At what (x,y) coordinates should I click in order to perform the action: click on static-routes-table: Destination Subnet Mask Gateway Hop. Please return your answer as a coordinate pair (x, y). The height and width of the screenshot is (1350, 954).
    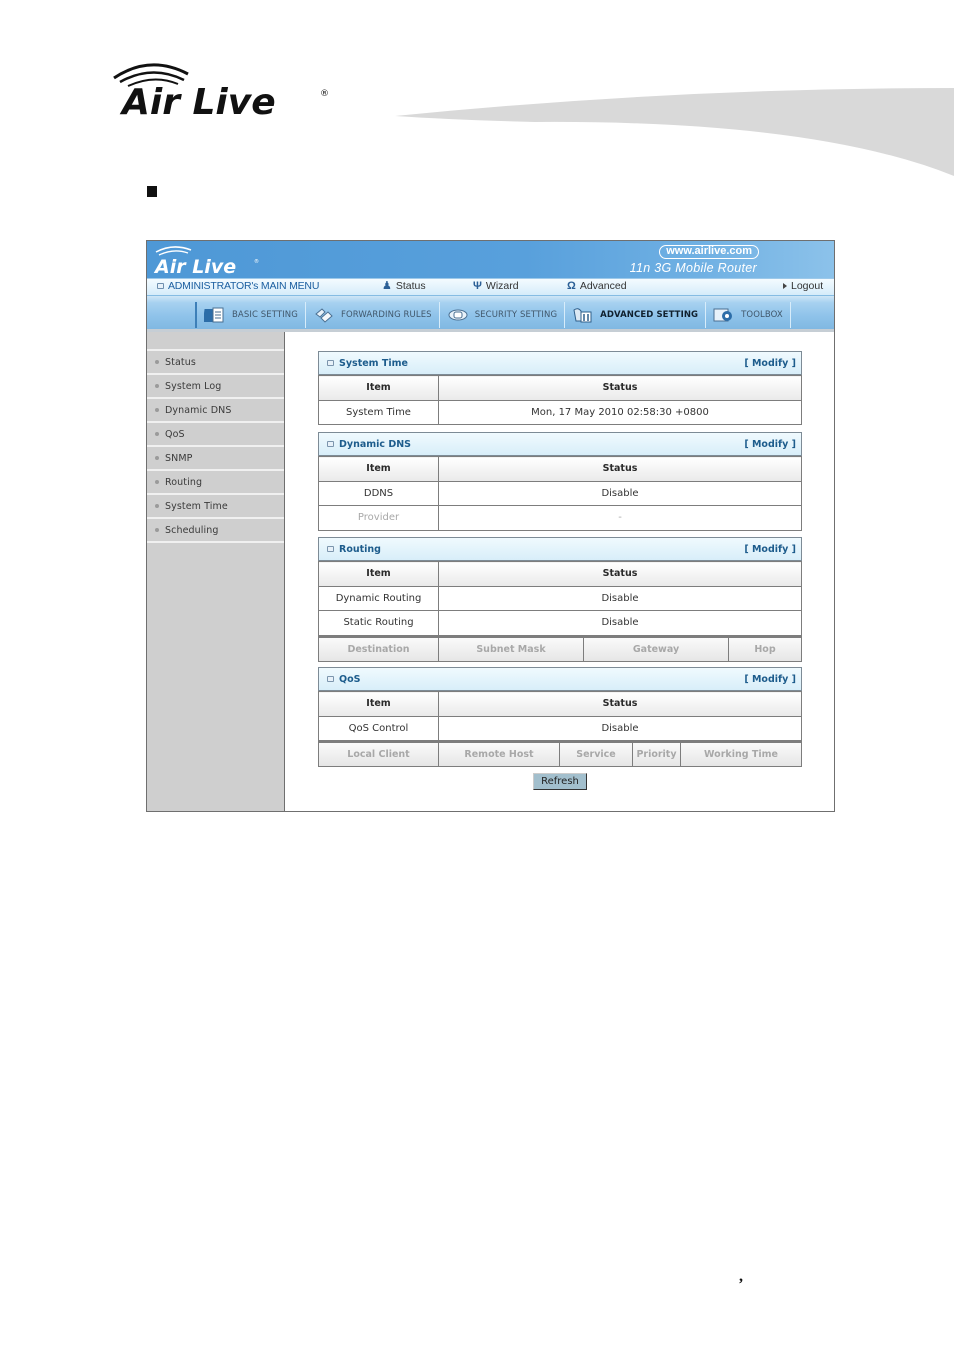
    Looking at the image, I should click on (560, 648).